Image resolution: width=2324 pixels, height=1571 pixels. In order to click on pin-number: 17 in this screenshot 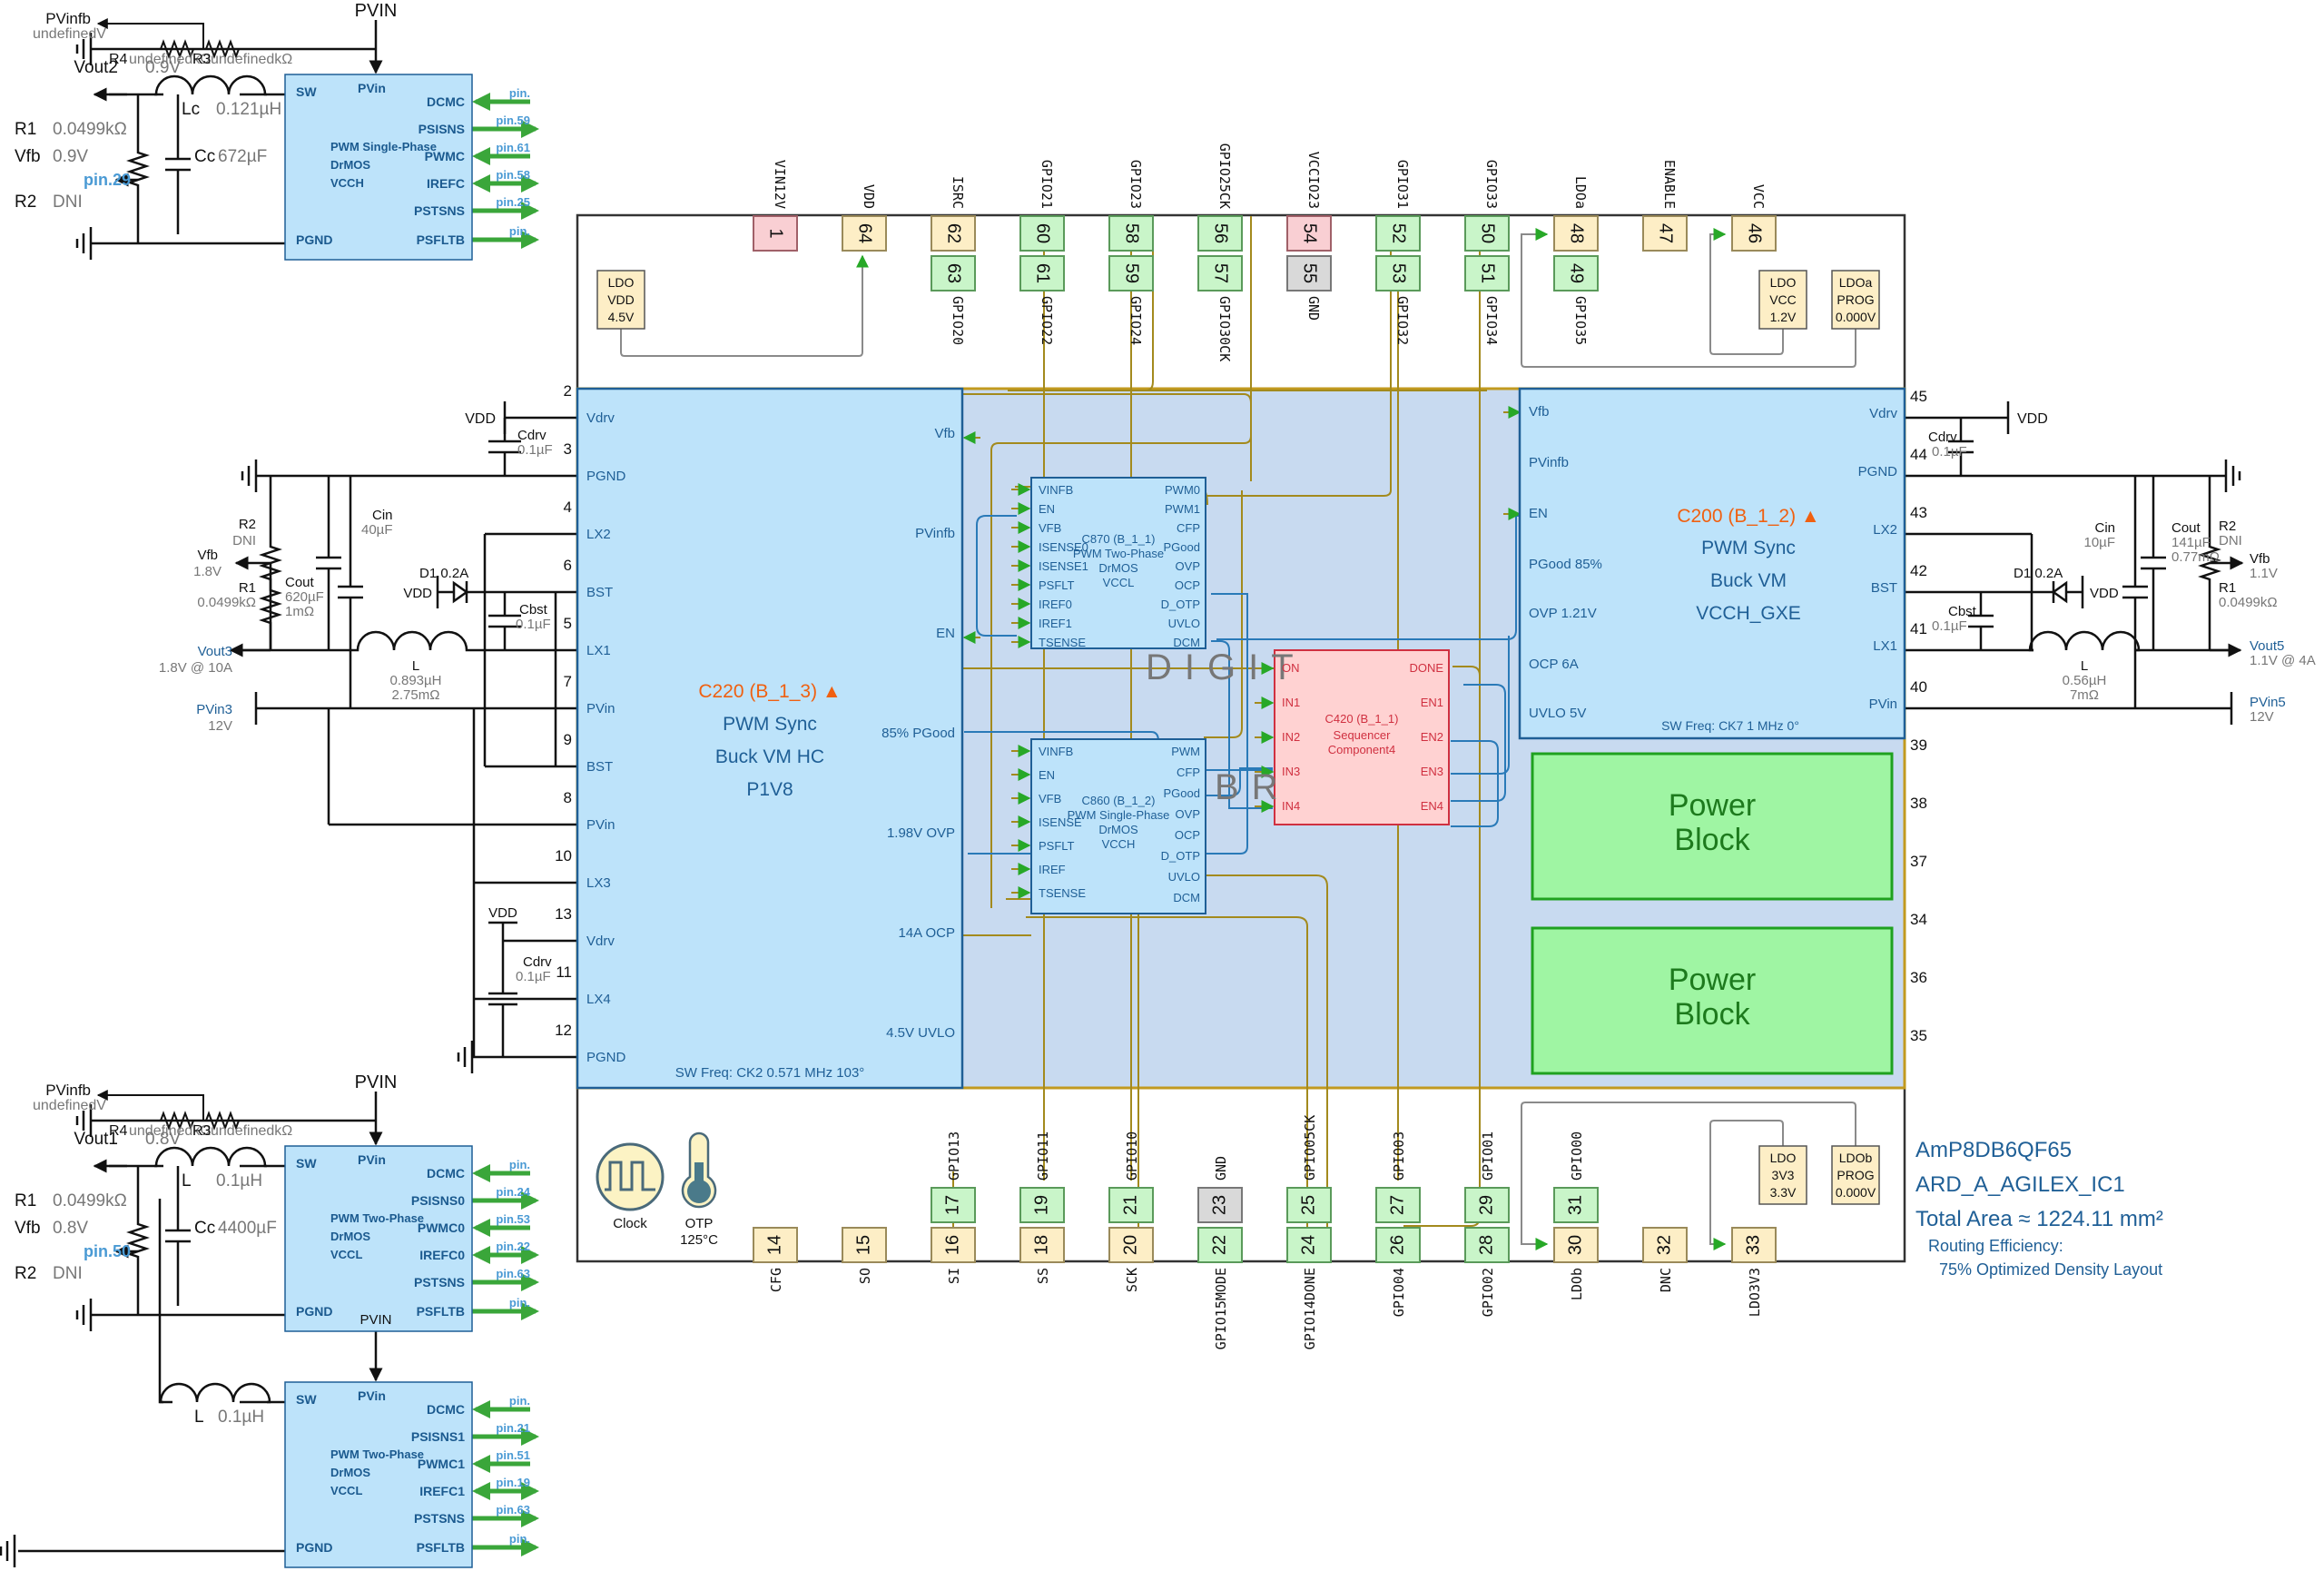, I will do `click(952, 1205)`.